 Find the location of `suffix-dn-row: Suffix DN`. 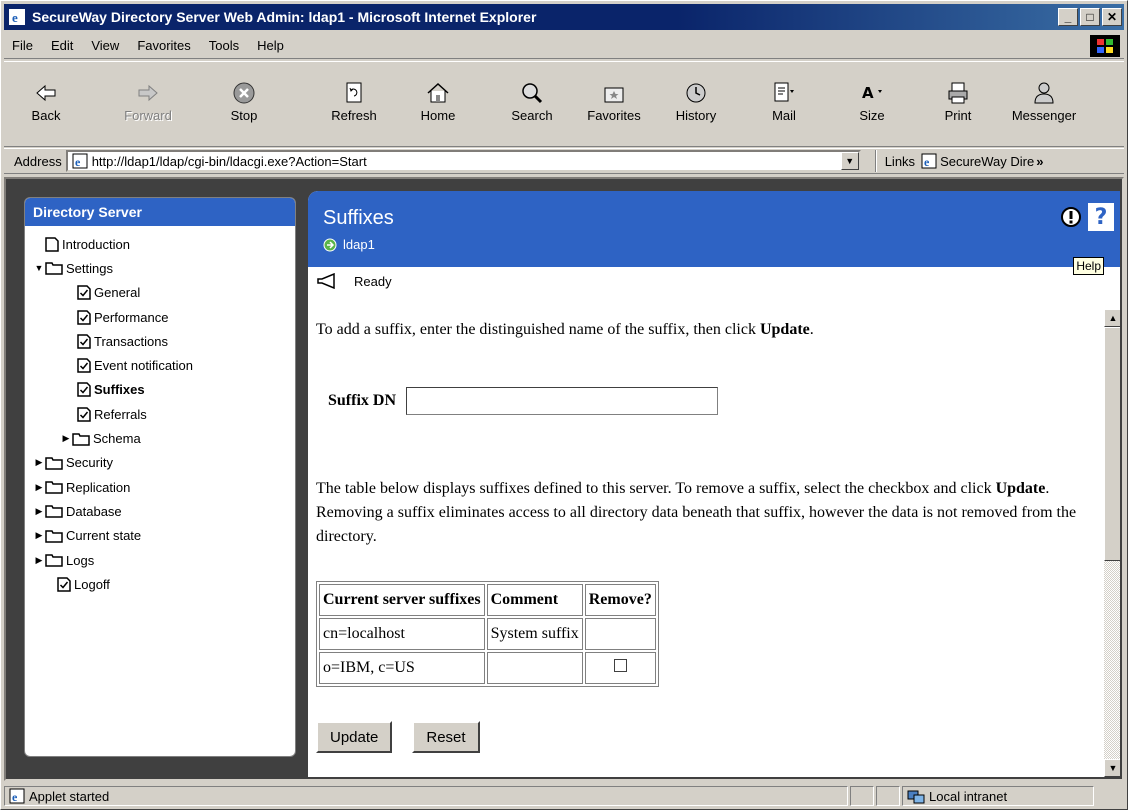

suffix-dn-row: Suffix DN is located at coordinates (523, 401).